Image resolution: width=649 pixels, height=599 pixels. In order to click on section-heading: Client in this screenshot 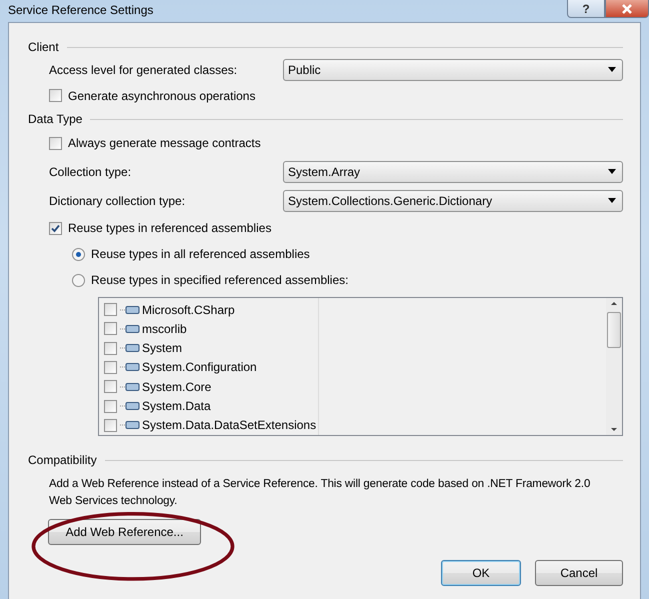, I will do `click(43, 47)`.